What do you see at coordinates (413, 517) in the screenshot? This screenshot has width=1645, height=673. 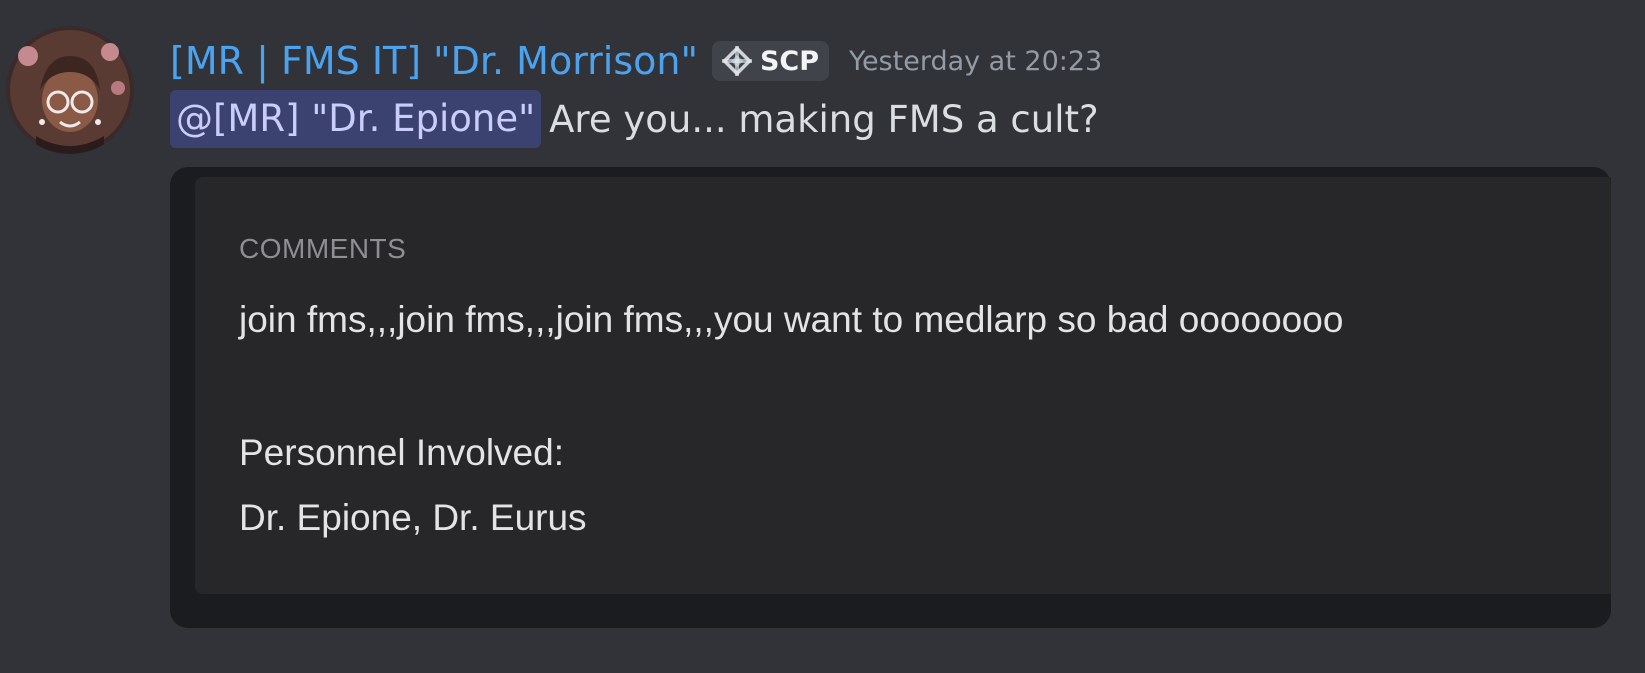 I see `personnel-names: Dr. Epione, Dr. Eurus` at bounding box center [413, 517].